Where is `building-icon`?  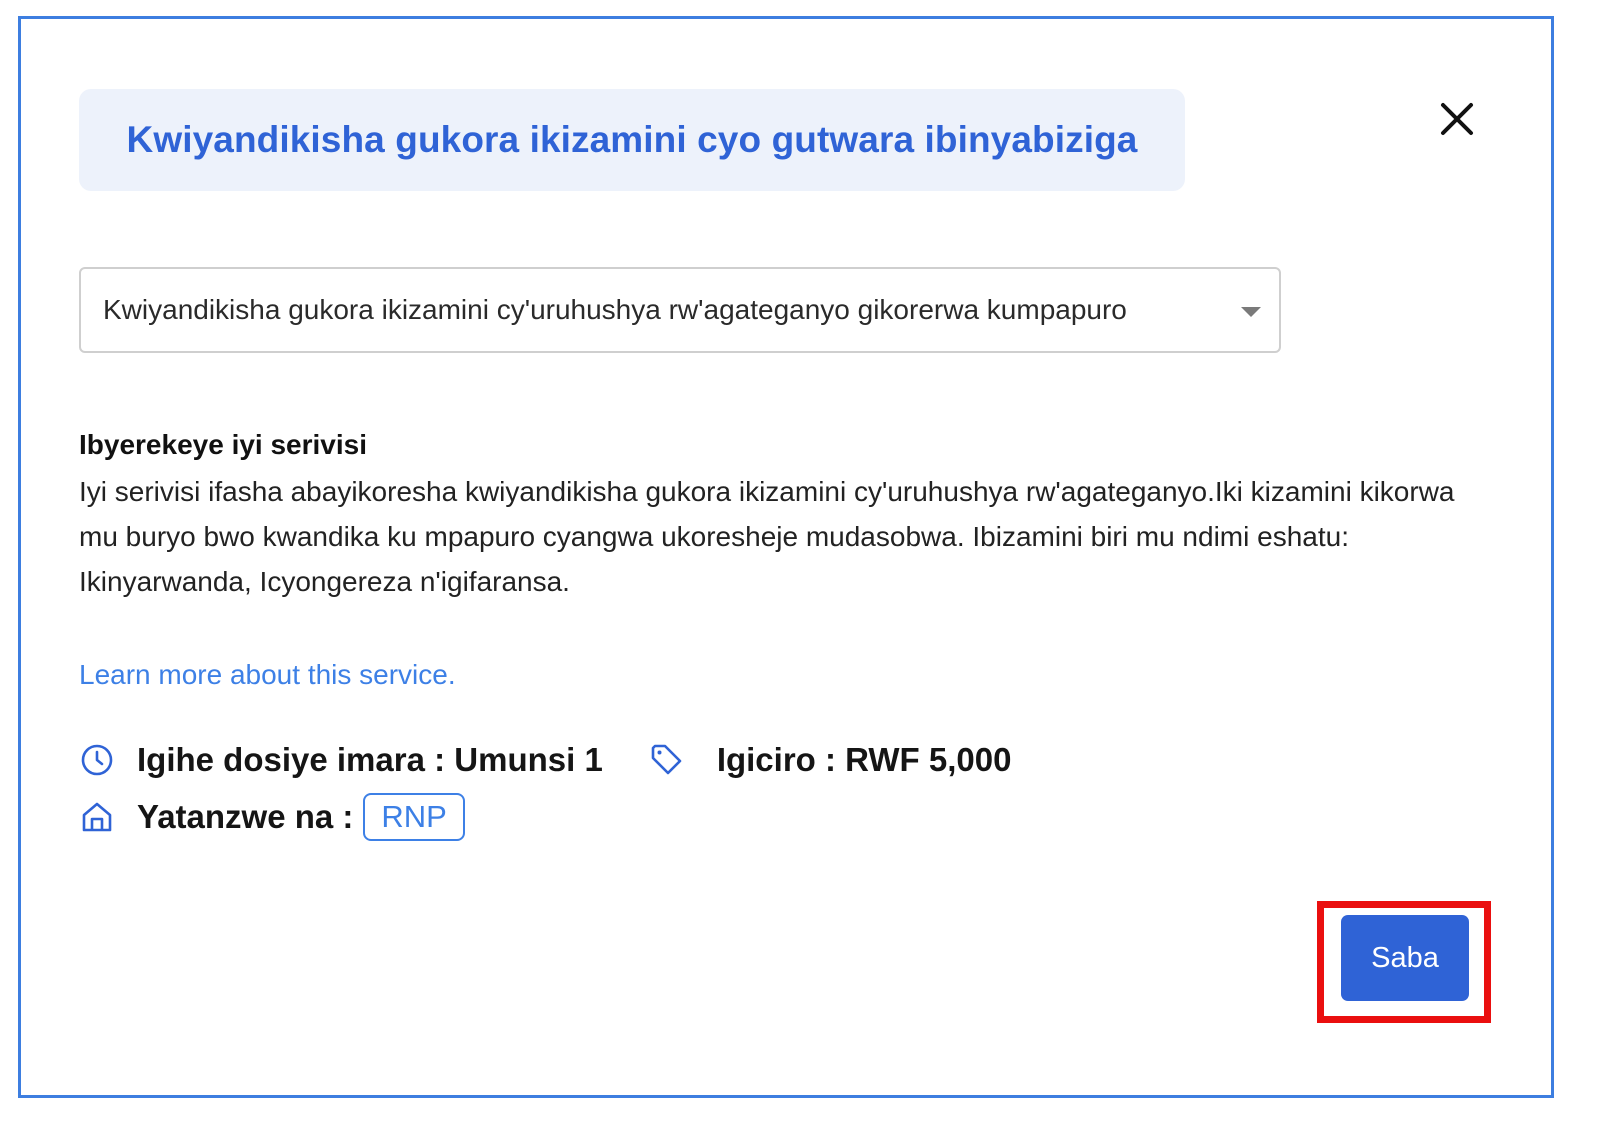
building-icon is located at coordinates (97, 817).